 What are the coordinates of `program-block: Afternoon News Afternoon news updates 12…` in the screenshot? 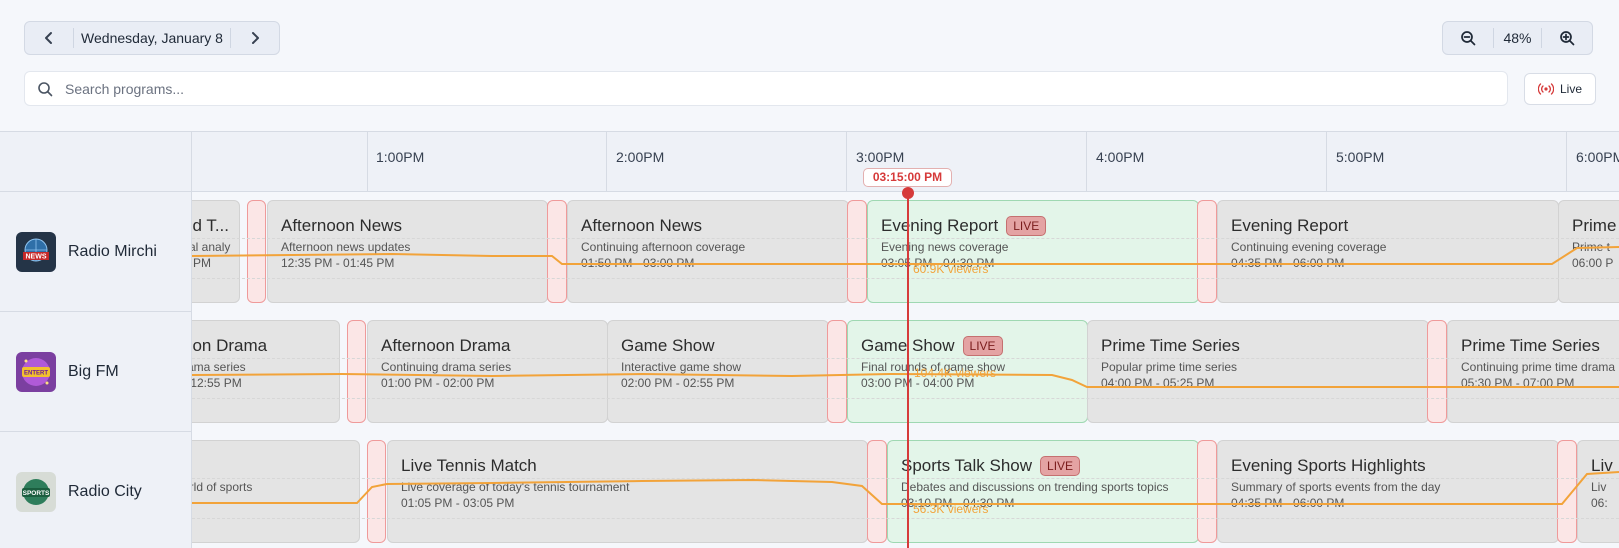 It's located at (407, 251).